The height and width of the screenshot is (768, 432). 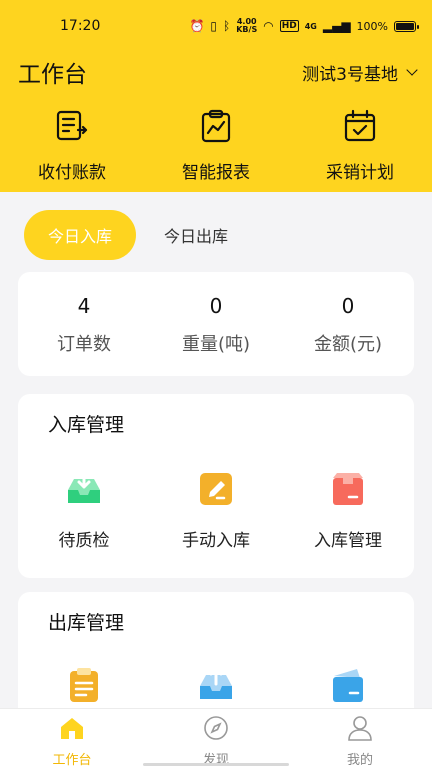 What do you see at coordinates (412, 69) in the screenshot?
I see `chevron-down-icon` at bounding box center [412, 69].